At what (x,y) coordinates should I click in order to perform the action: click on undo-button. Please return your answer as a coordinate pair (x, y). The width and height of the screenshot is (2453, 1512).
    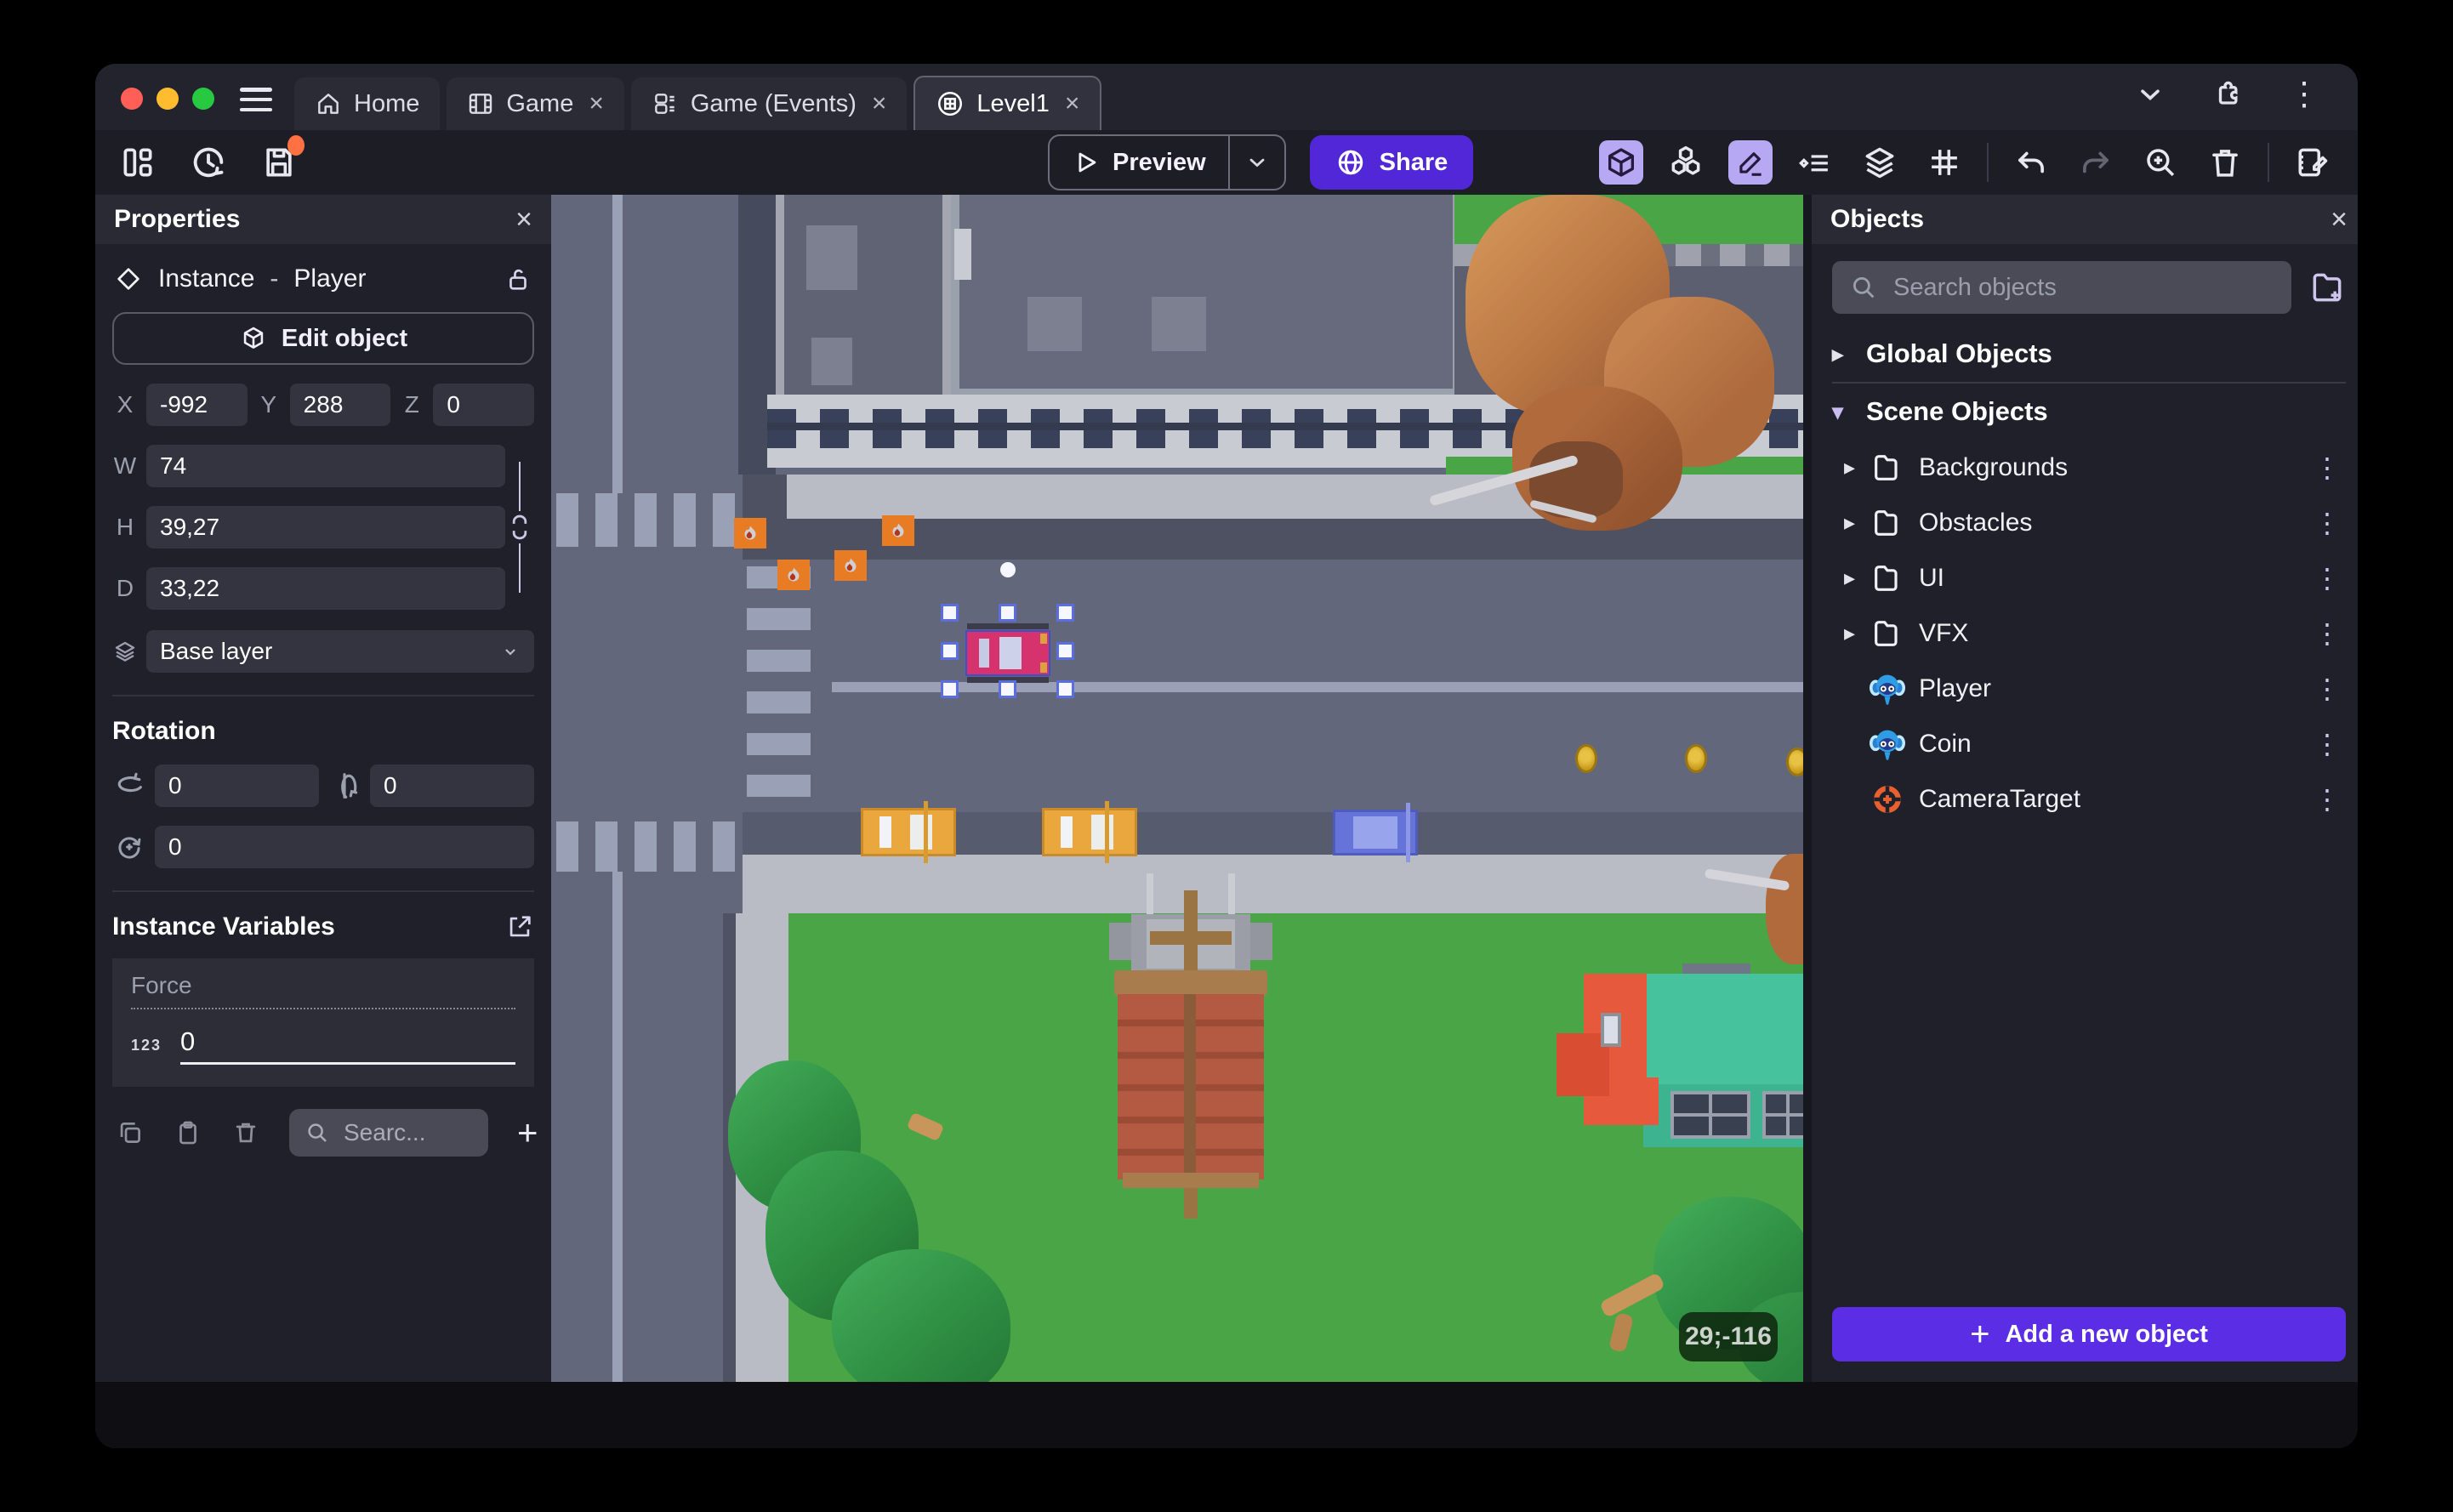
    Looking at the image, I should click on (2031, 162).